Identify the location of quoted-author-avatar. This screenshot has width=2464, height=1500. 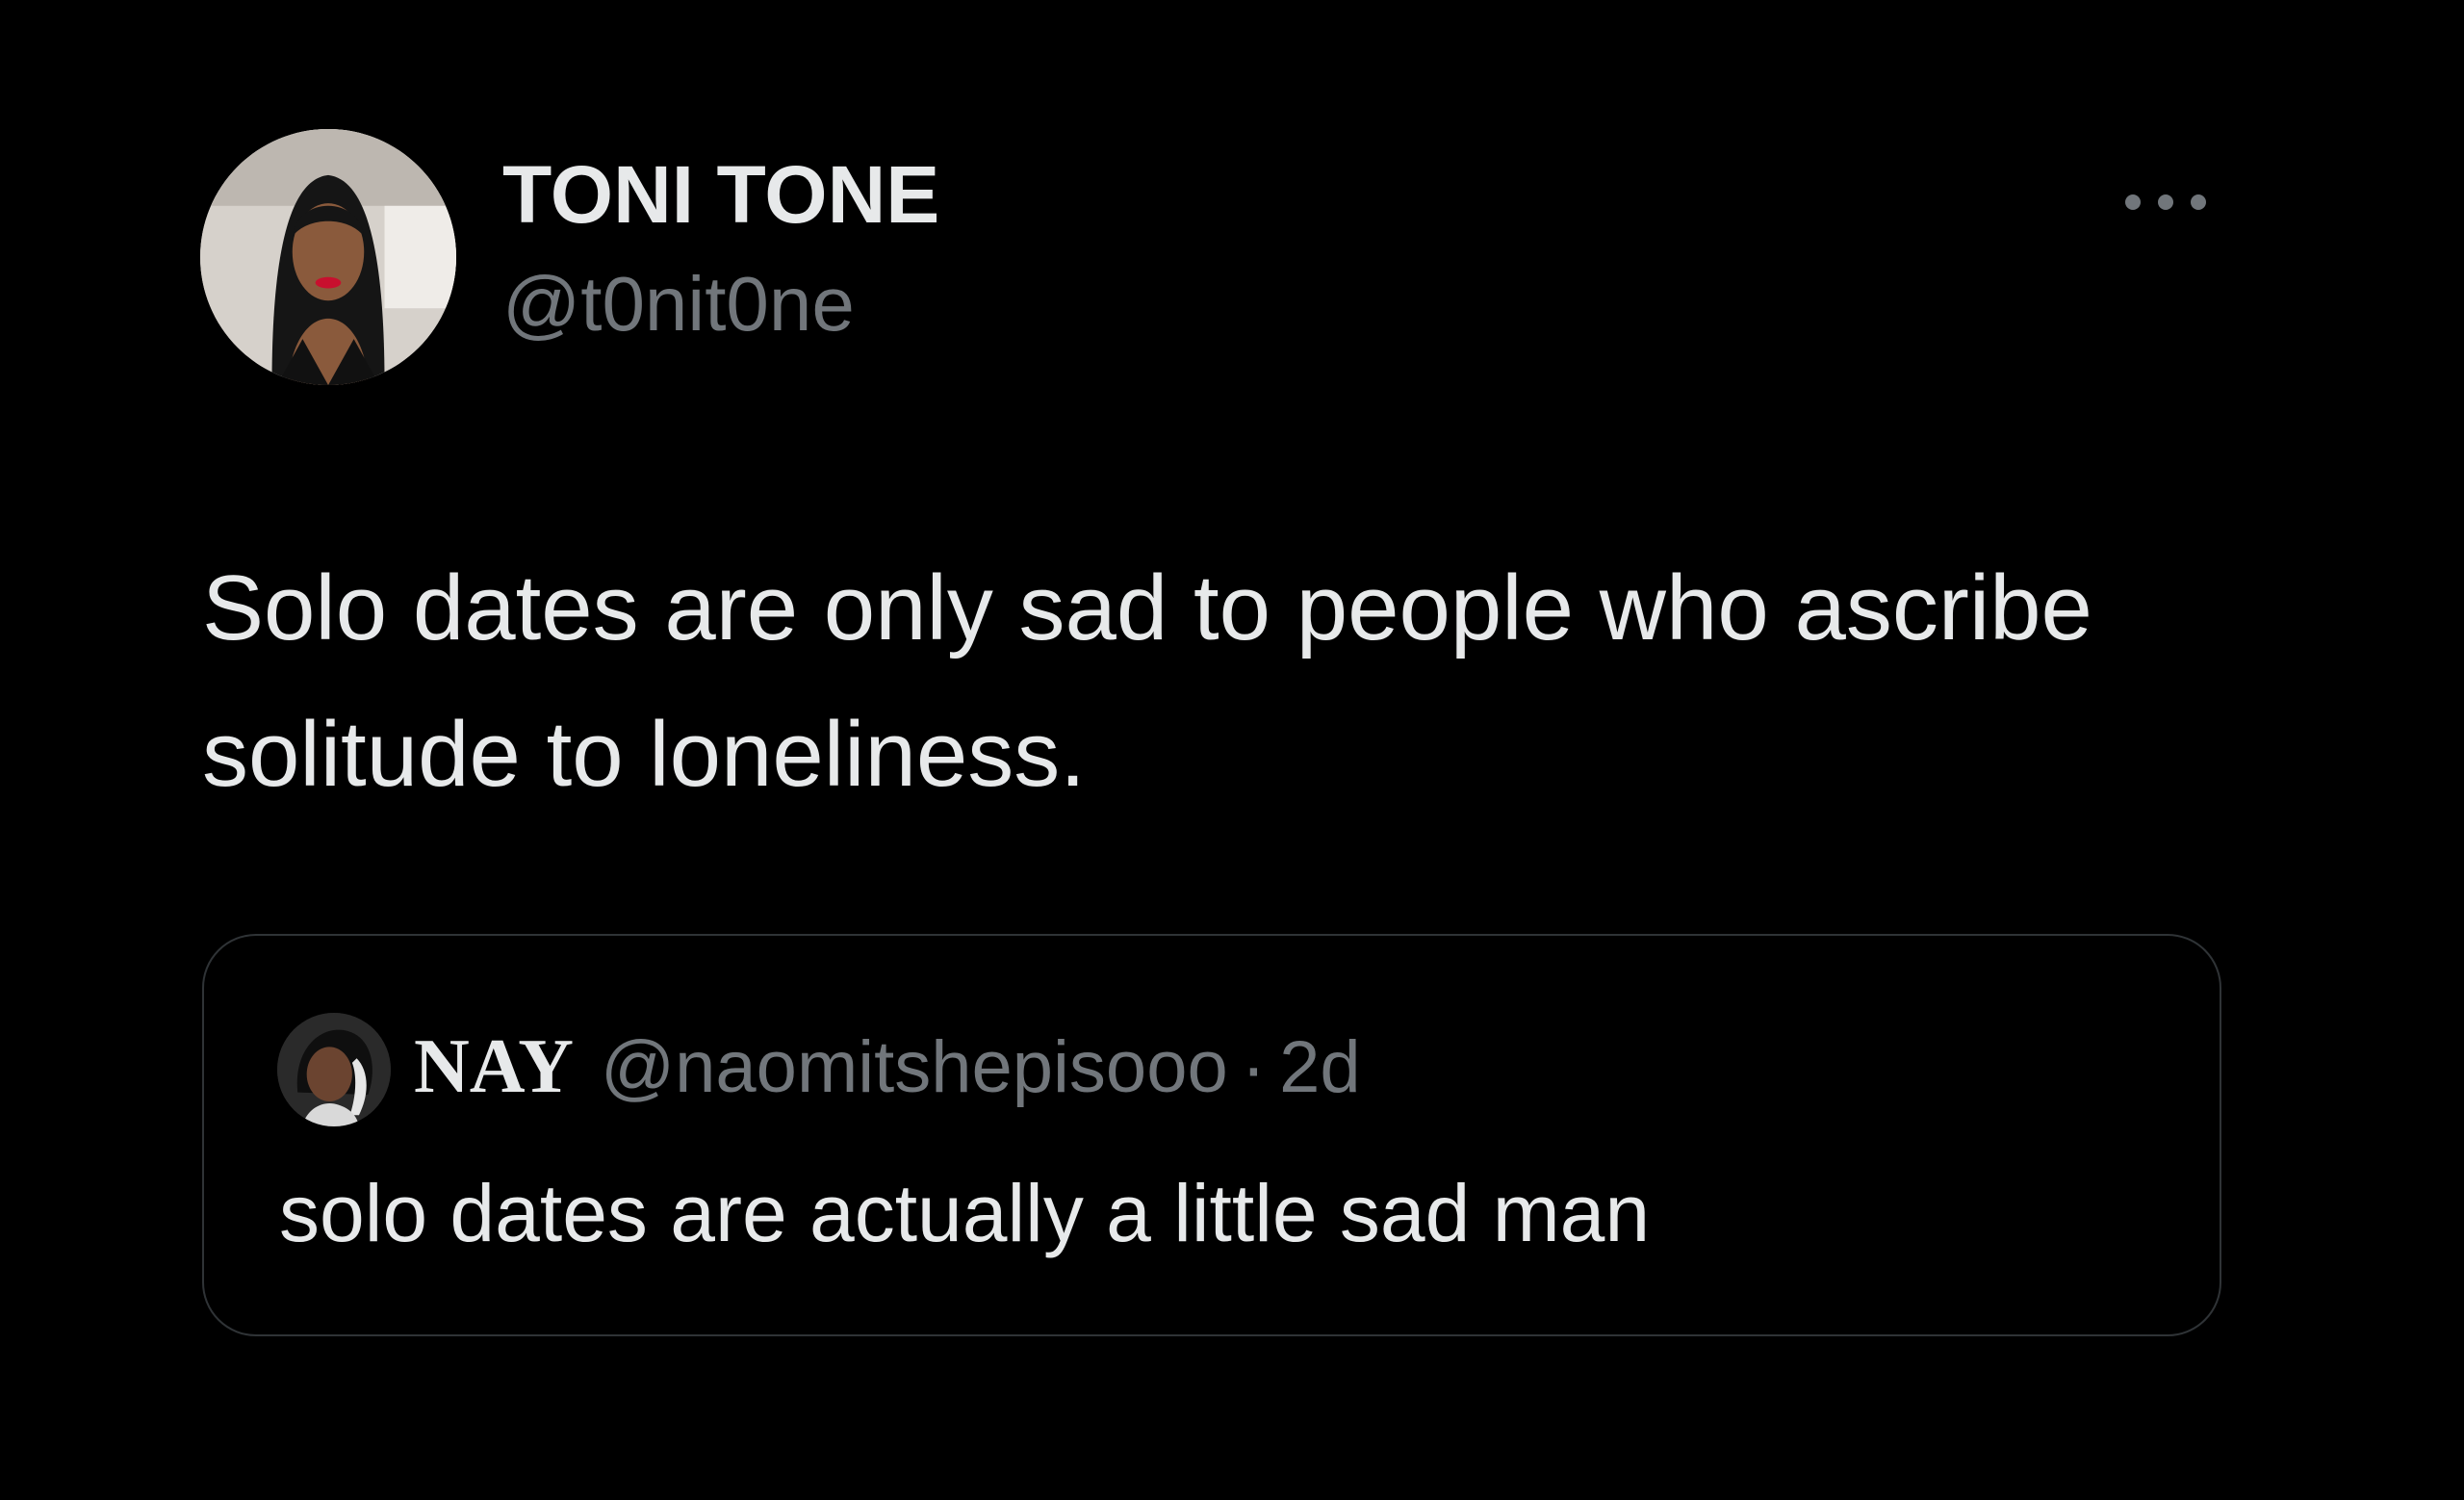
(334, 1069).